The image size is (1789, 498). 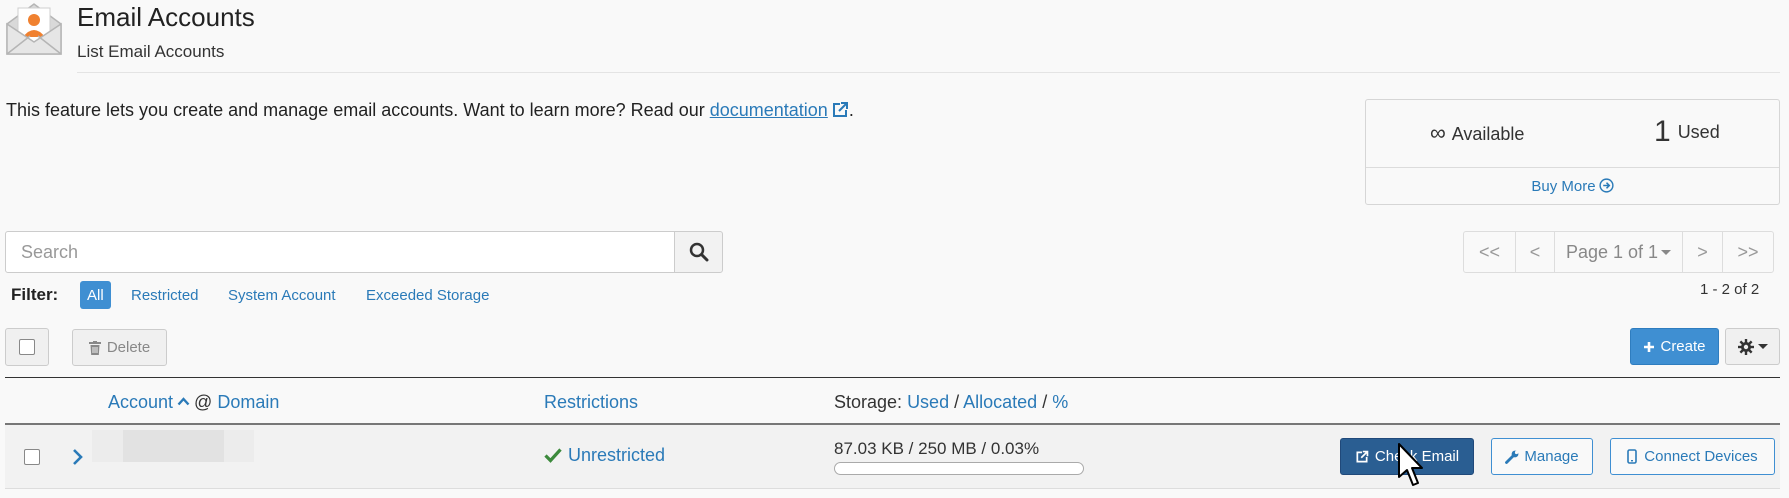 What do you see at coordinates (427, 295) in the screenshot?
I see `filter-exceeded-storage: Exceeded Storage` at bounding box center [427, 295].